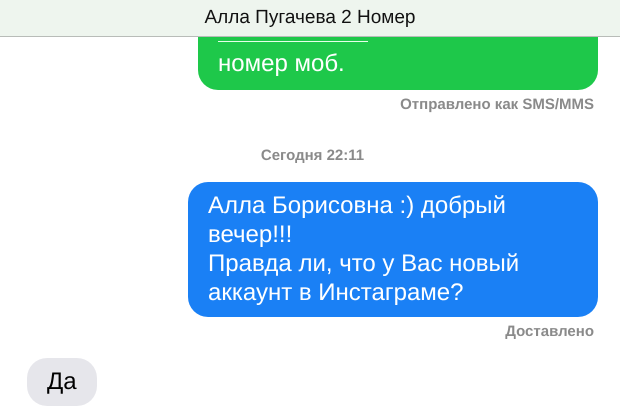 The image size is (620, 413). Describe the element at coordinates (398, 63) in the screenshot. I see `sent-message-bubble: номер моб.` at that location.